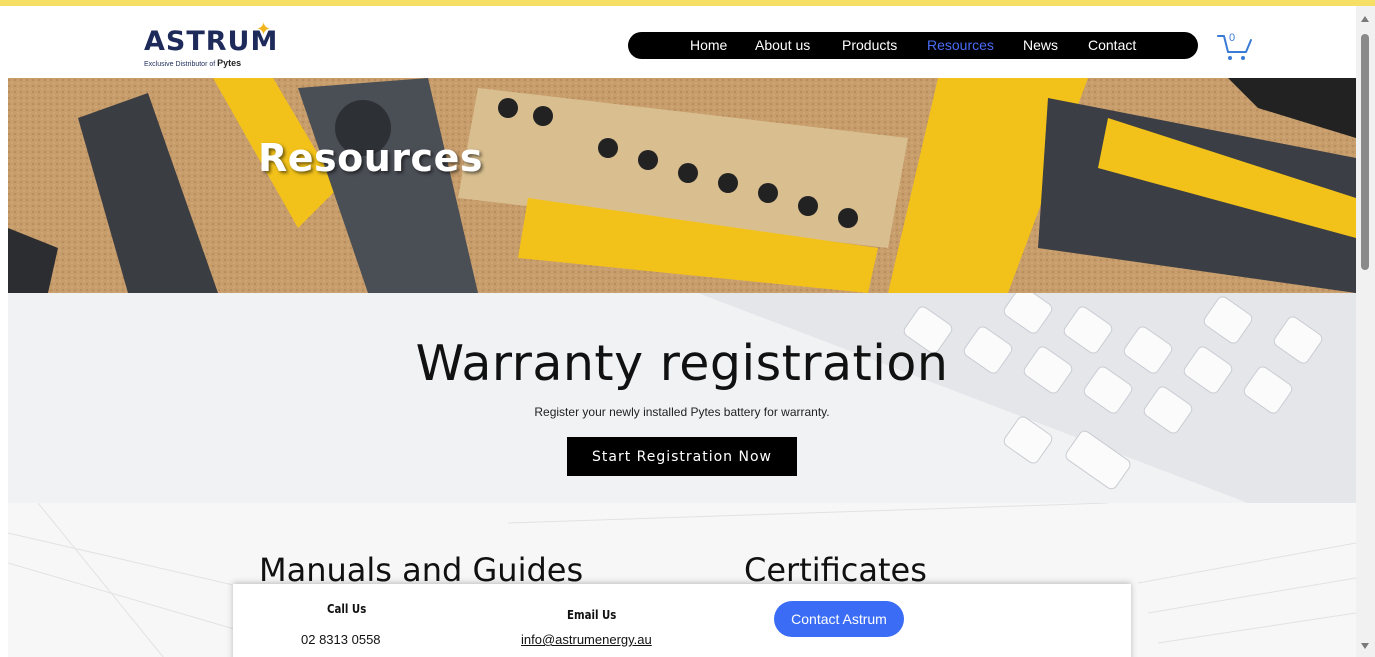  I want to click on cart-count: 0, so click(1232, 38).